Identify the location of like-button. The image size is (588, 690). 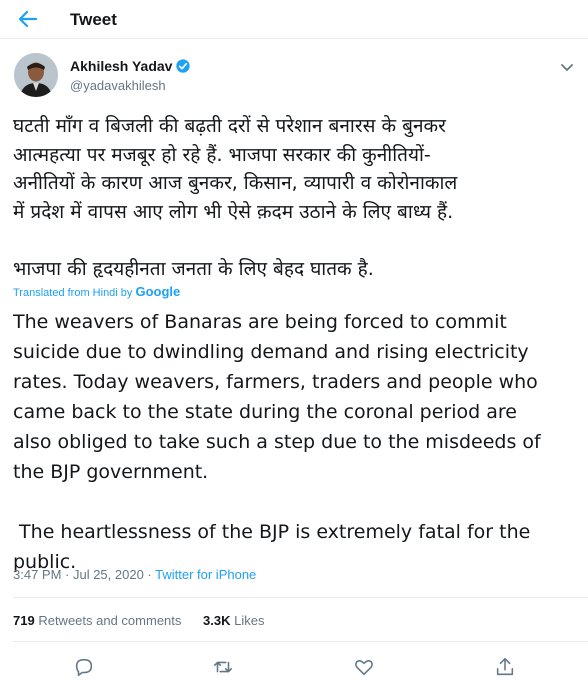
(364, 667).